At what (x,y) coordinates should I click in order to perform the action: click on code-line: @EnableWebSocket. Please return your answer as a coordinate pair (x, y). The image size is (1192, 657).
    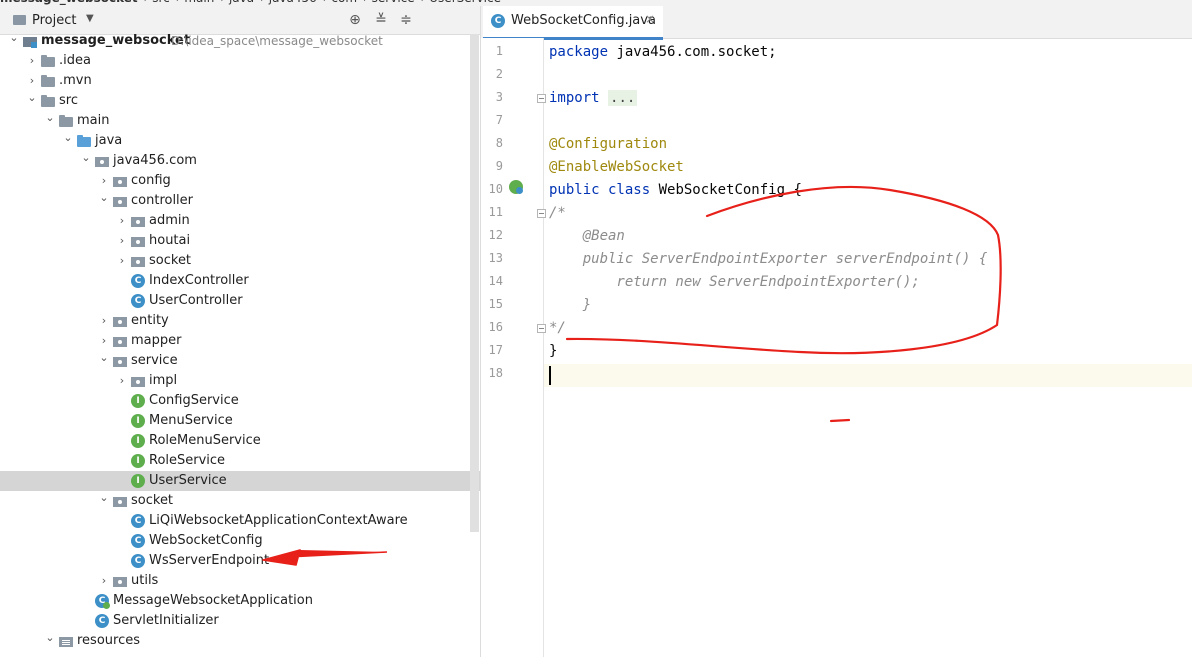
    Looking at the image, I should click on (616, 167).